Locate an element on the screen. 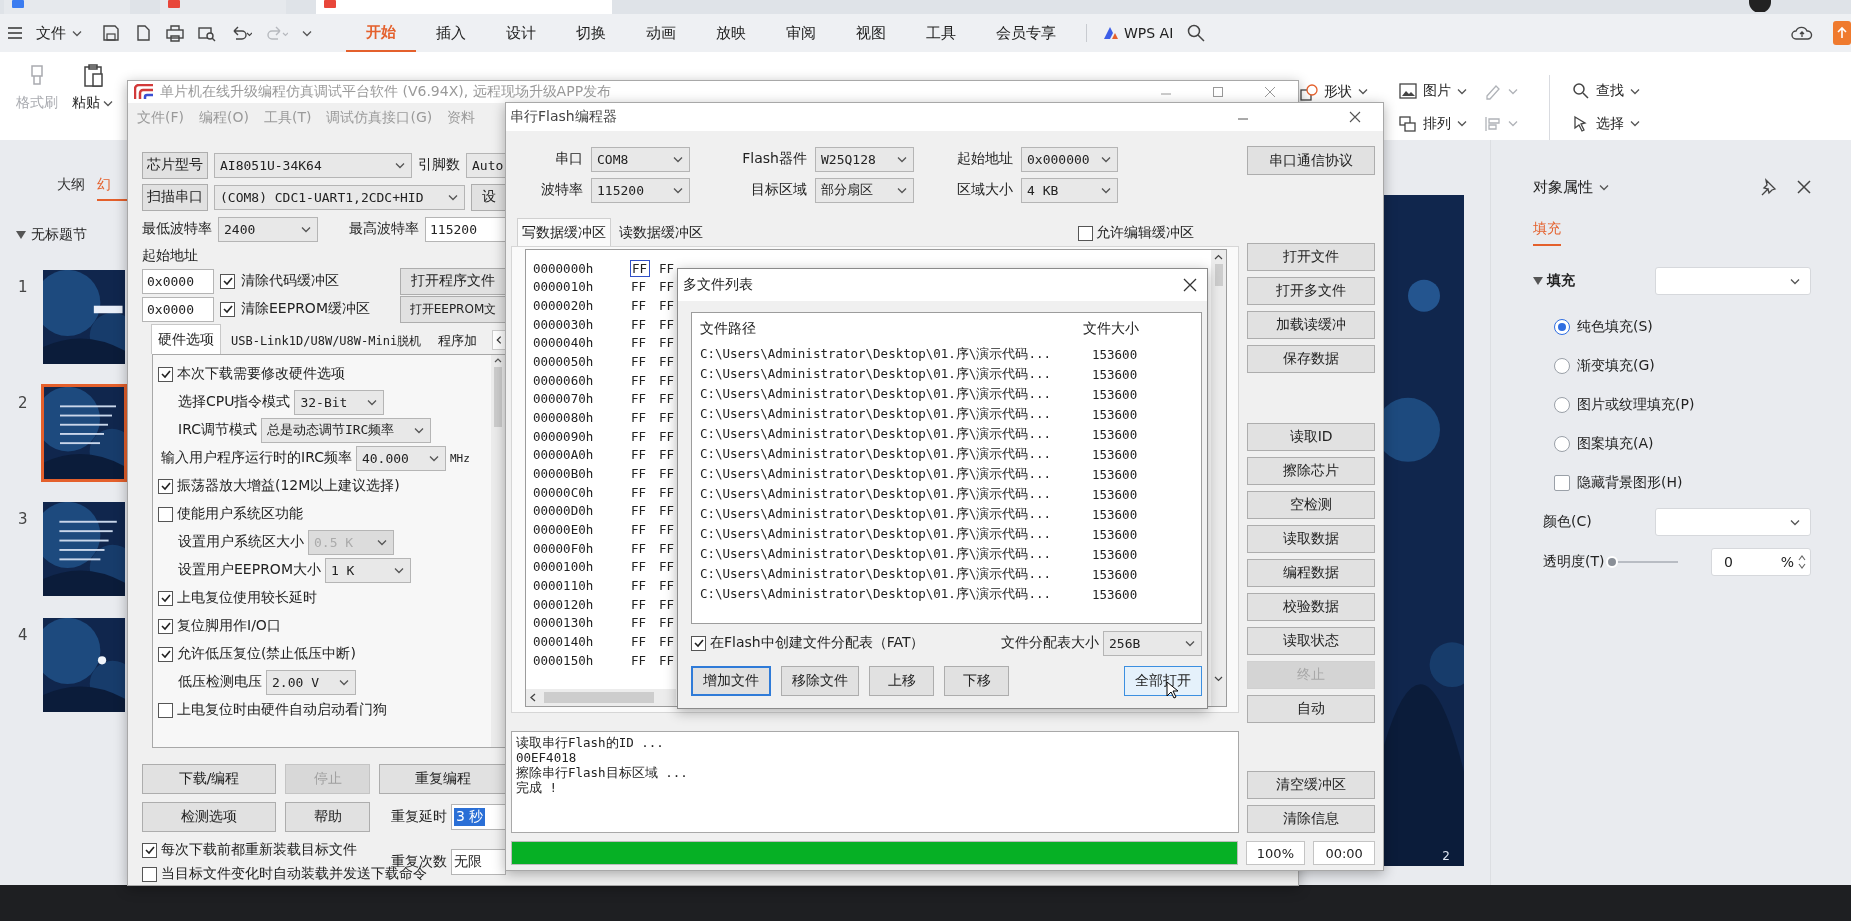 This screenshot has width=1851, height=921. dropdown: 256B is located at coordinates (1152, 643).